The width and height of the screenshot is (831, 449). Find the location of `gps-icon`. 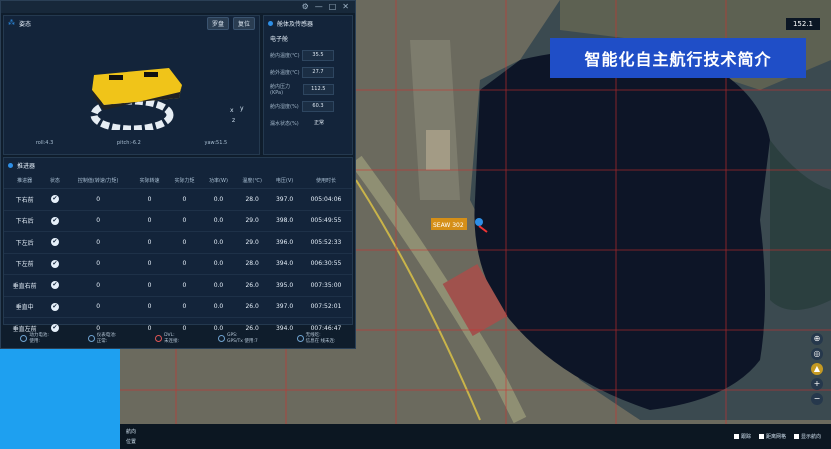

gps-icon is located at coordinates (221, 338).